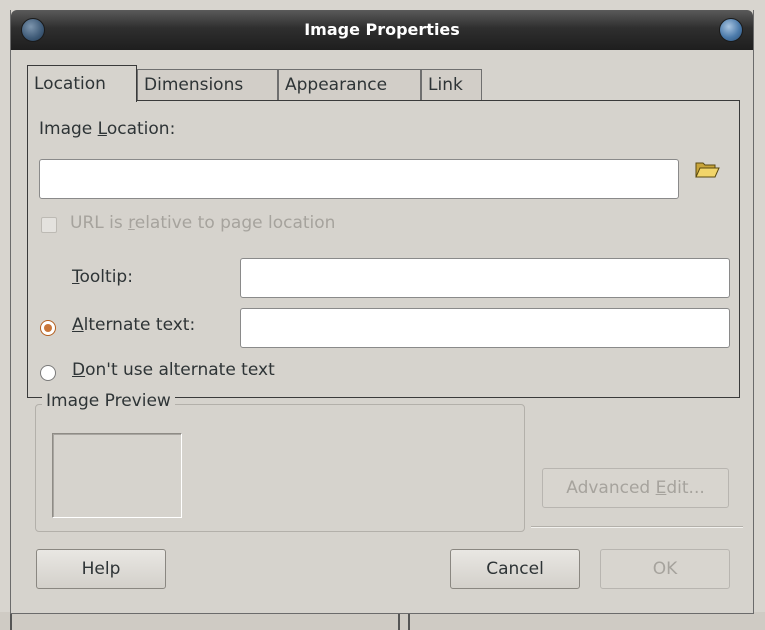 Image resolution: width=765 pixels, height=630 pixels. I want to click on alternate-text-label: Alternate text:, so click(134, 325).